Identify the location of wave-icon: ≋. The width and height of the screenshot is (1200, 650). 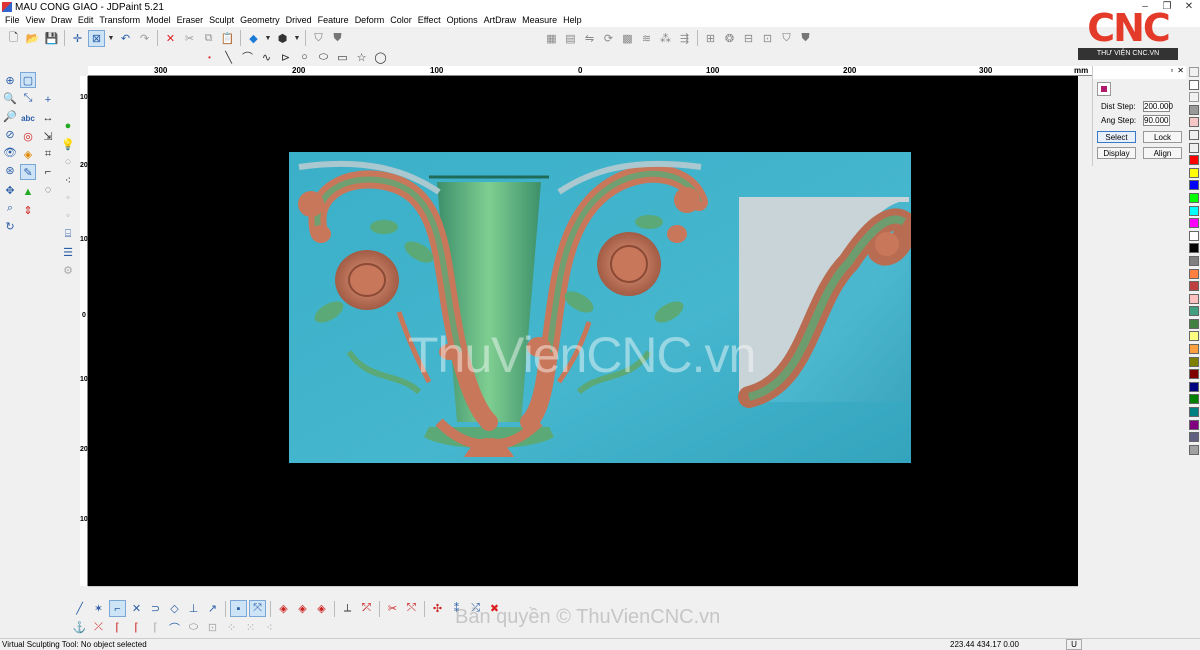
(646, 38).